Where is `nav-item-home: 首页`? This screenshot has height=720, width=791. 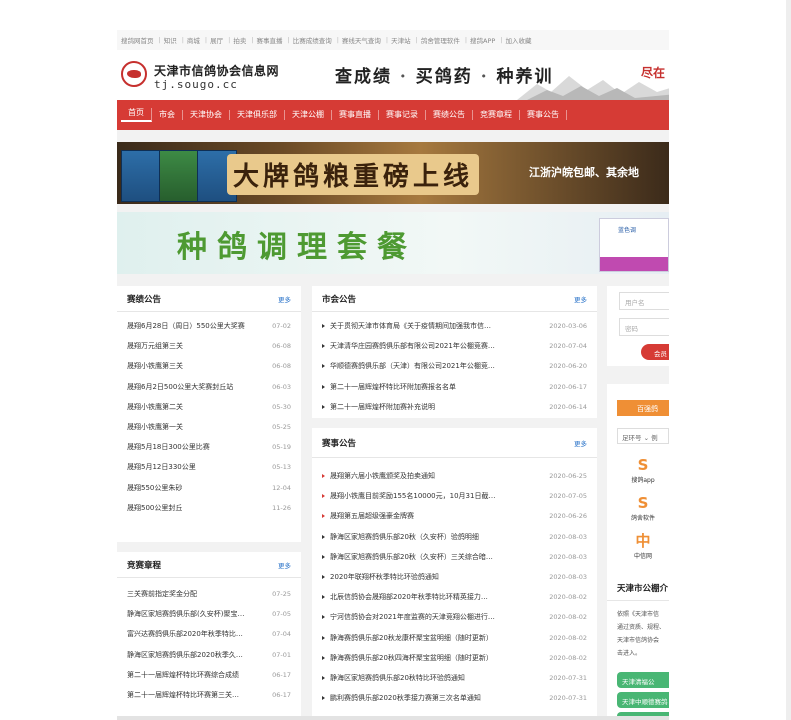 nav-item-home: 首页 is located at coordinates (136, 115).